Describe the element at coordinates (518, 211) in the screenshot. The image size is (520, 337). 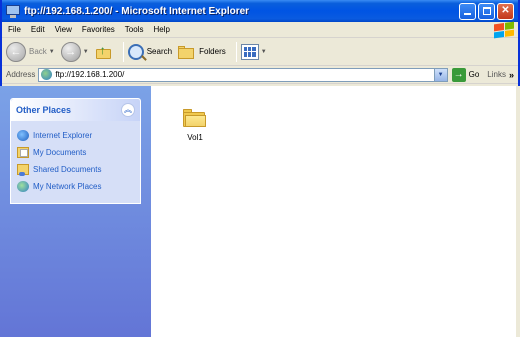
I see `window-right-border` at that location.